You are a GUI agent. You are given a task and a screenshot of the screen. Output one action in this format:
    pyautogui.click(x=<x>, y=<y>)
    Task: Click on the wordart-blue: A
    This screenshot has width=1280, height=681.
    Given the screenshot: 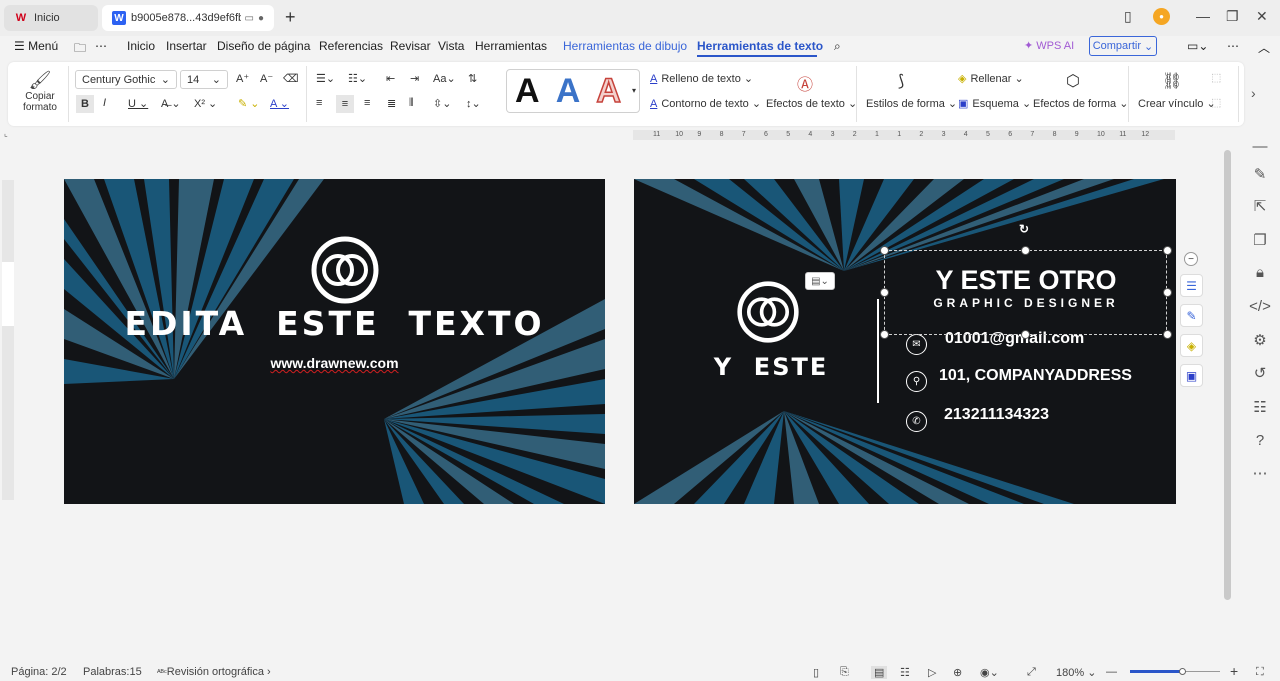 What is the action you would take?
    pyautogui.click(x=568, y=91)
    